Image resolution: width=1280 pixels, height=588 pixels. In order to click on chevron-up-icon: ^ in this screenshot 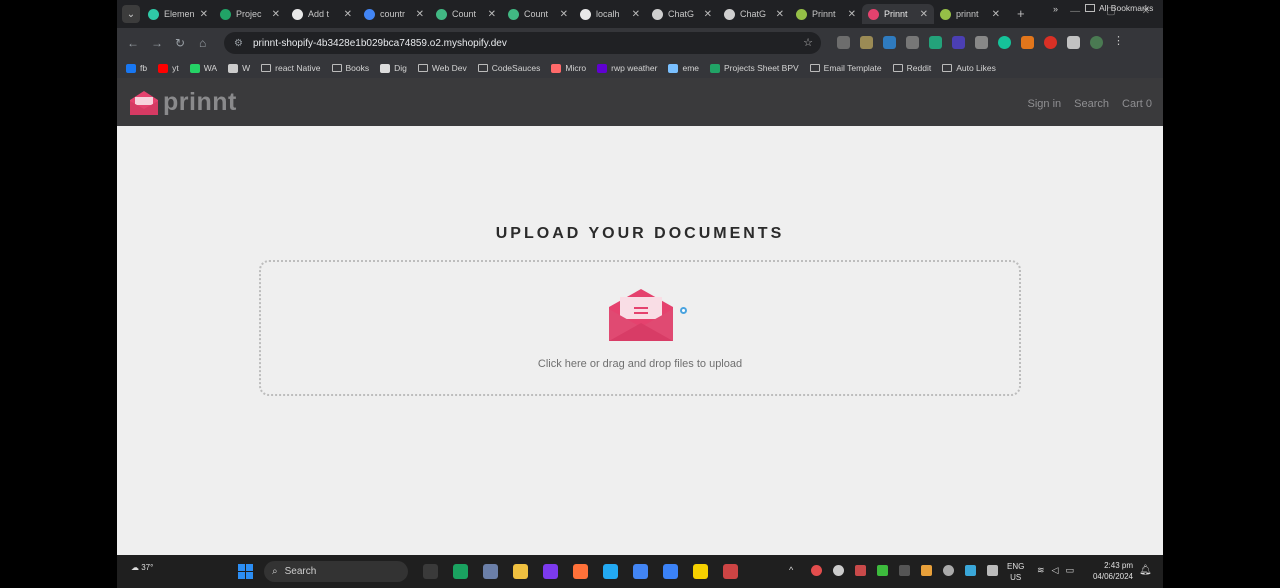, I will do `click(794, 570)`.